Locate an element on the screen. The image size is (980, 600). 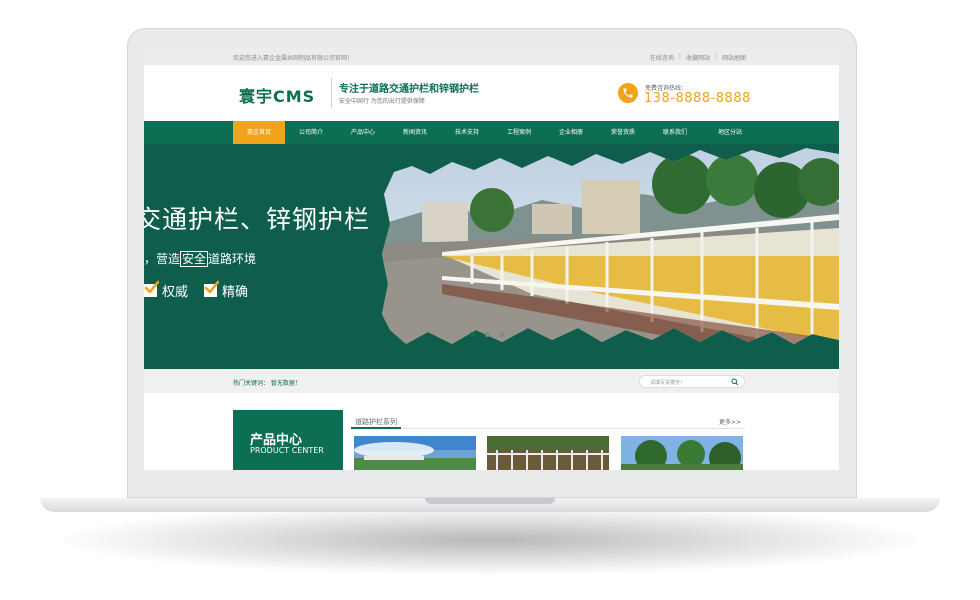
nav-item-about: 公司简介 is located at coordinates (311, 132).